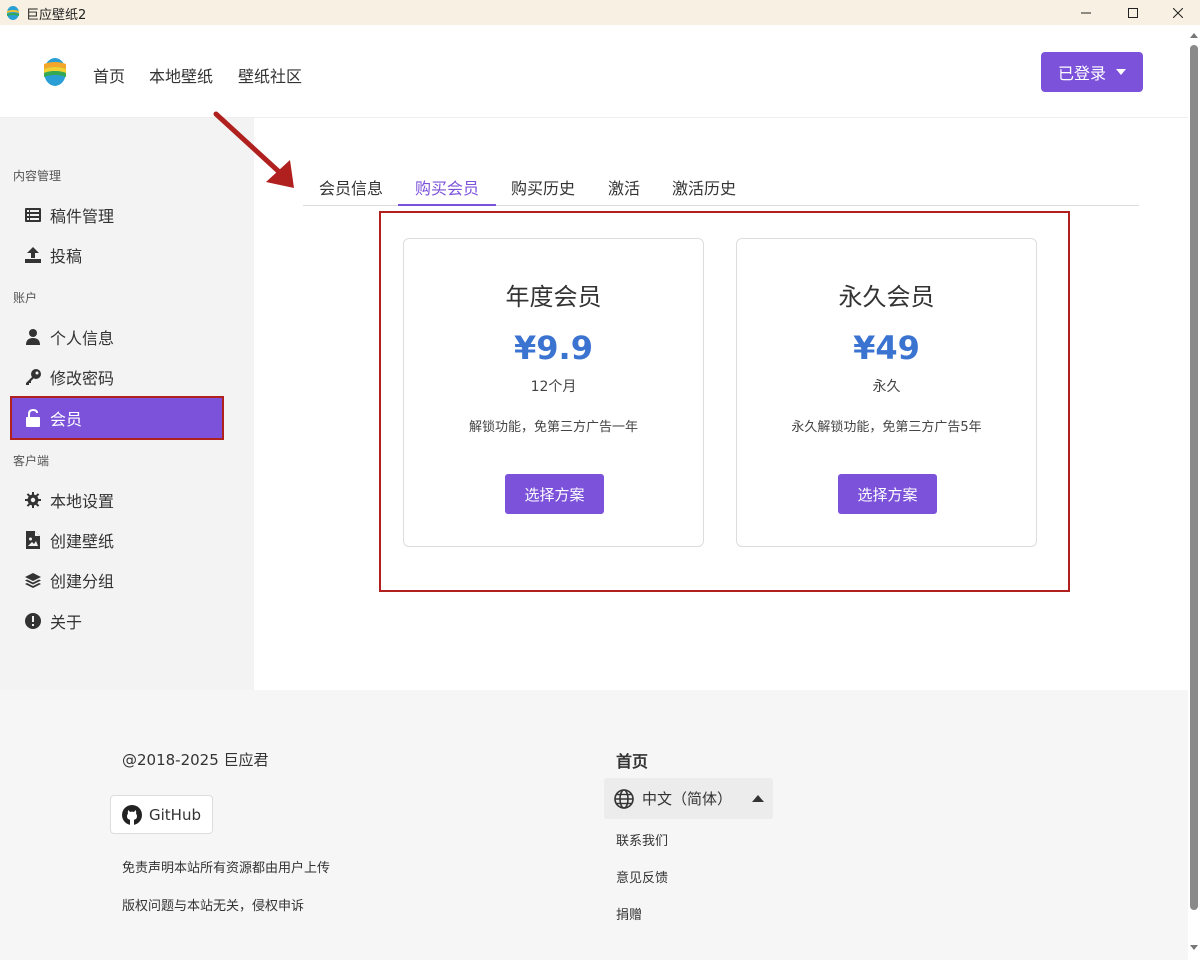  Describe the element at coordinates (117, 540) in the screenshot. I see `sidebar-item-create-wallpaper: 创建壁纸` at that location.